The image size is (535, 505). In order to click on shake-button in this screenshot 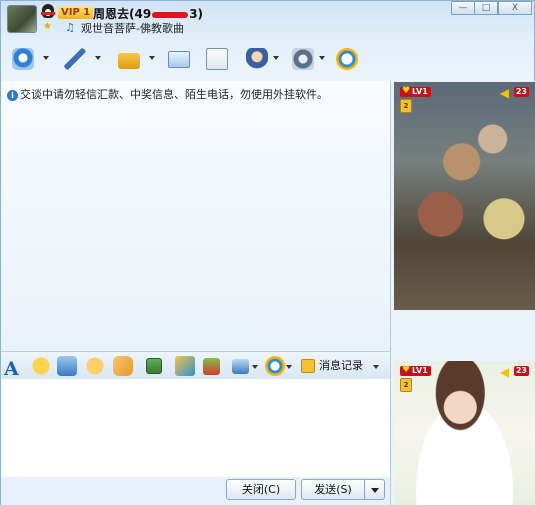, I will do `click(95, 366)`.